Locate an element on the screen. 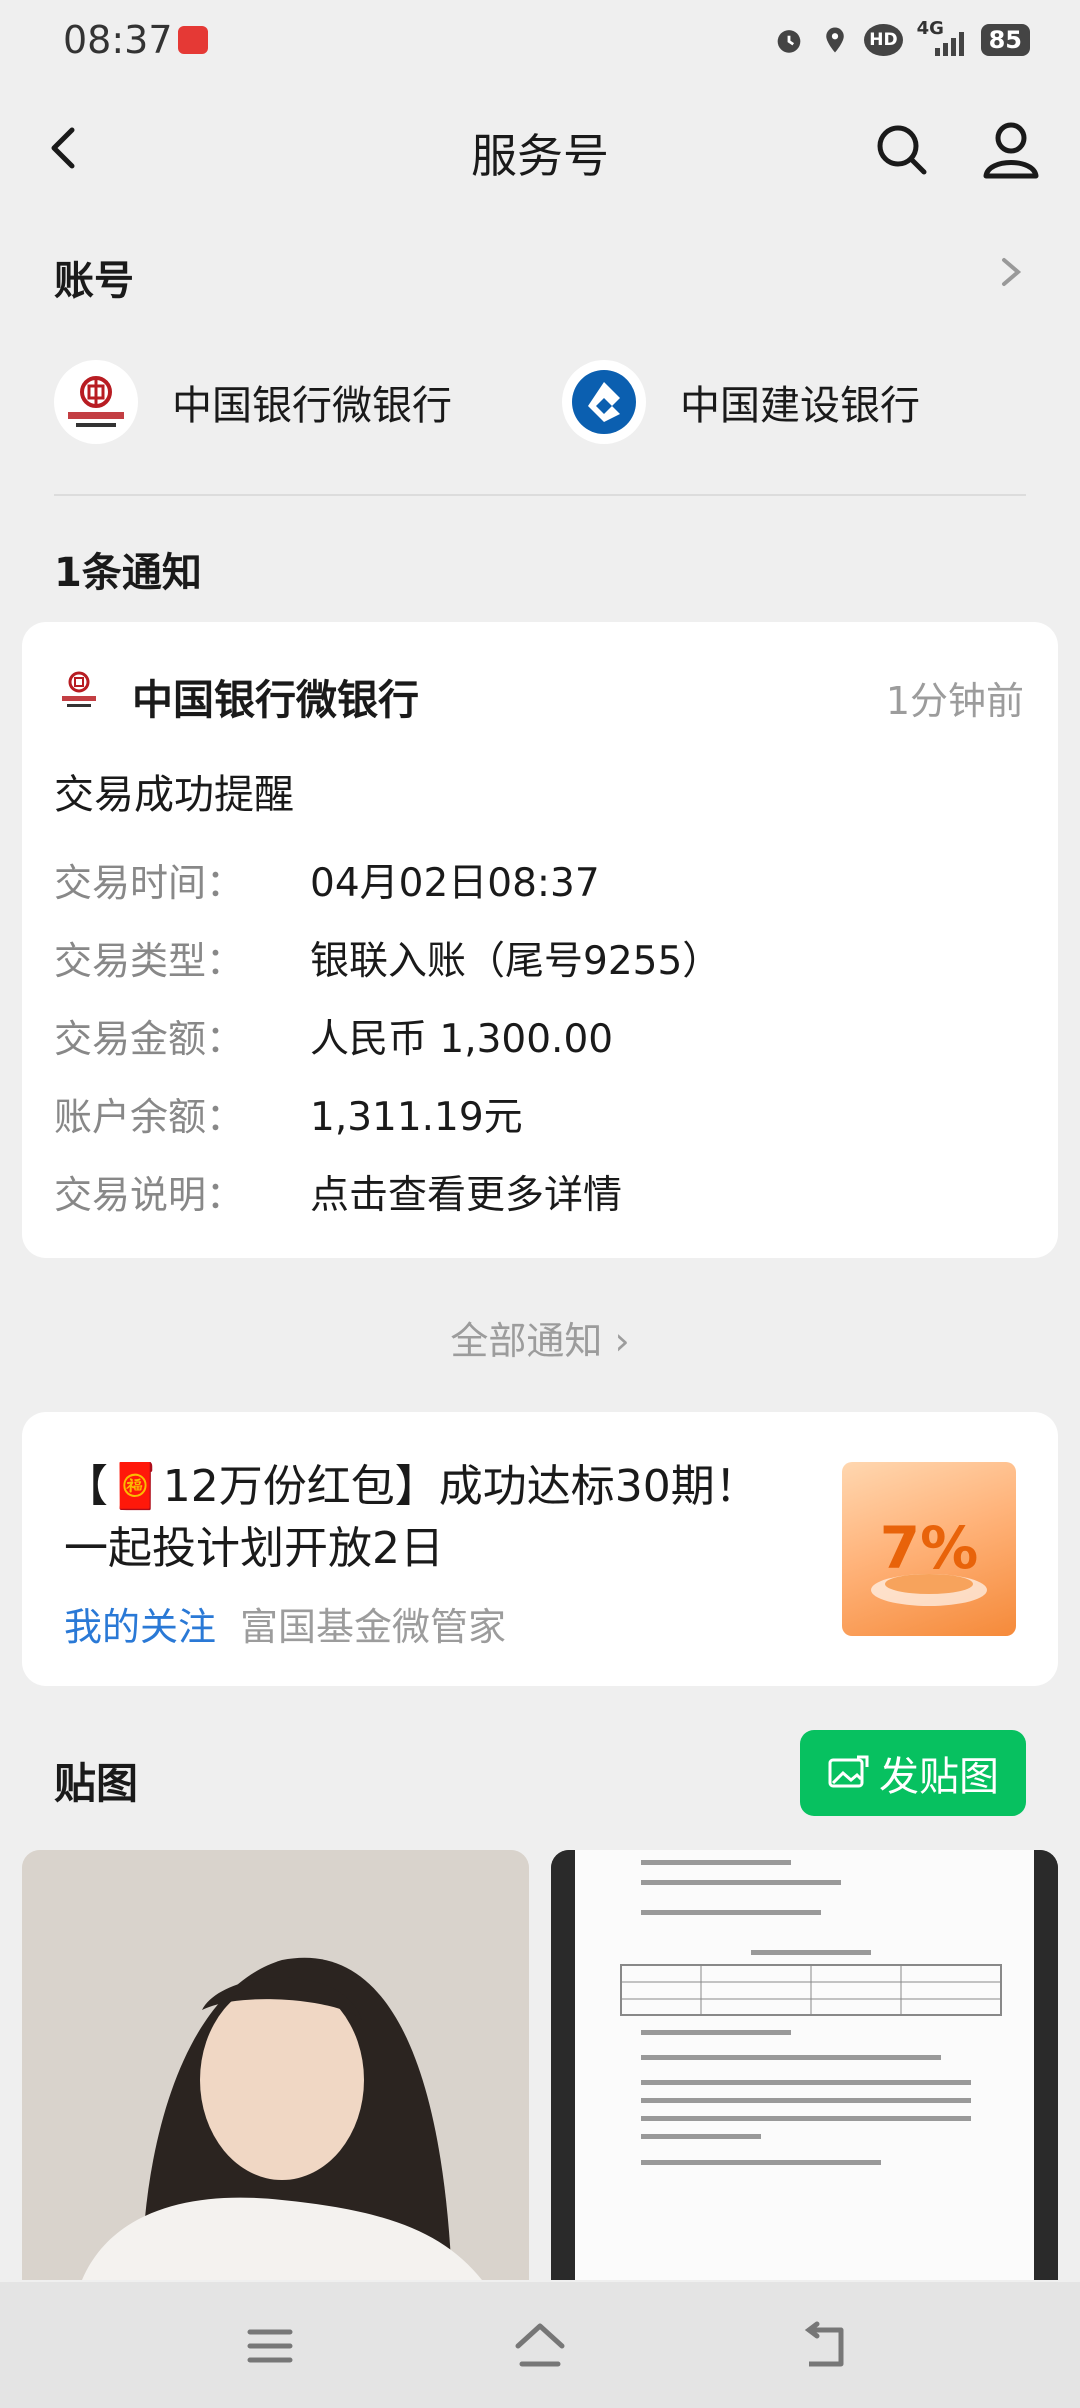  detail-label: 交易时间： is located at coordinates (149, 883).